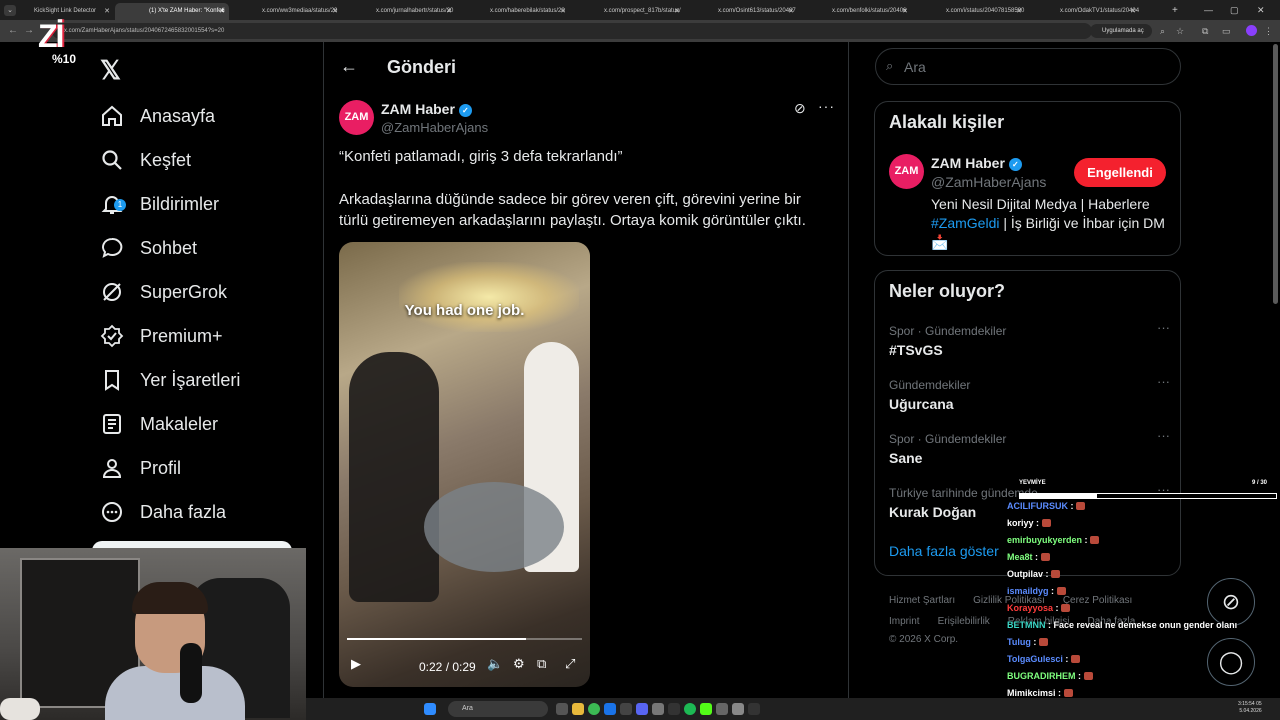 This screenshot has height=720, width=1280. I want to click on browser-tab: x.com/haberebilak/status/20 ✕, so click(513, 11).